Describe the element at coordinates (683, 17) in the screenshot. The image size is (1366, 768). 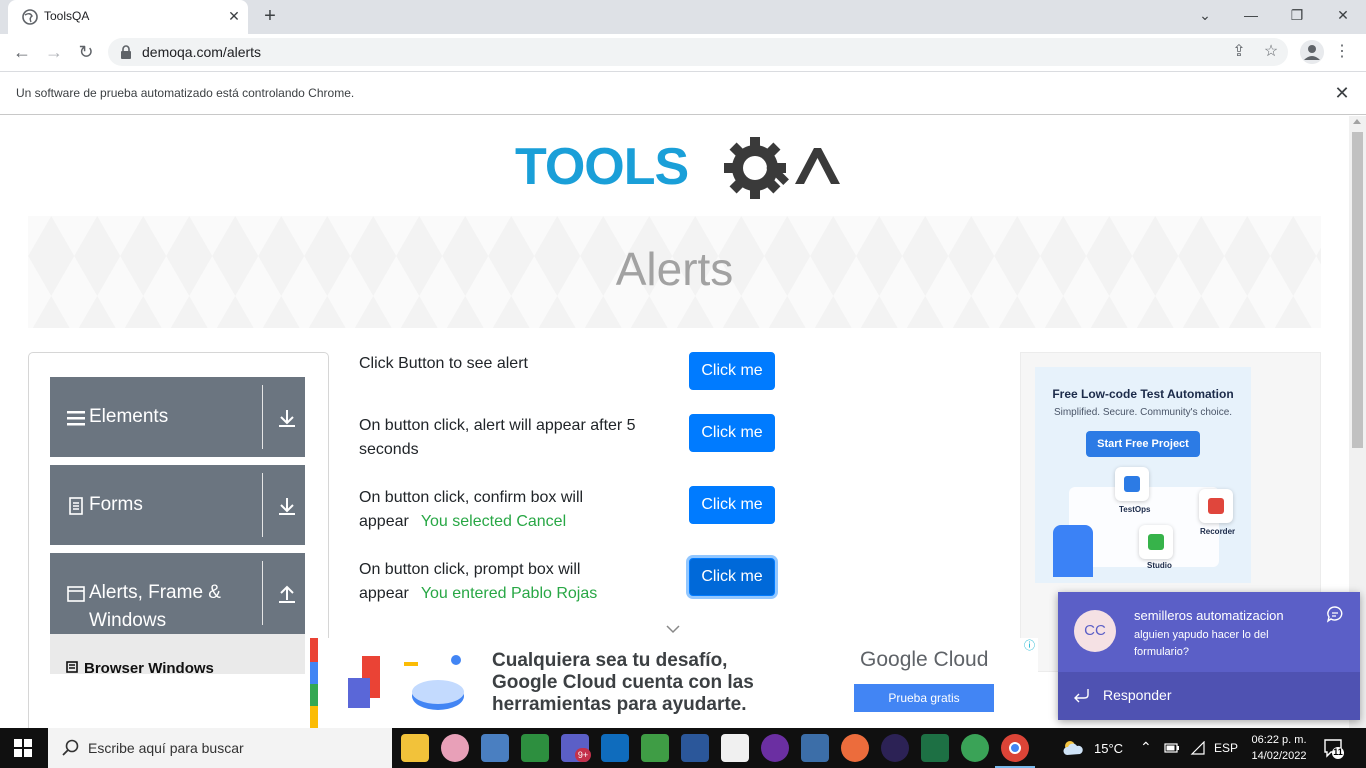
I see `browser-titlebar: ToolsQA ✕ + ⌄ — ❐ ✕` at that location.